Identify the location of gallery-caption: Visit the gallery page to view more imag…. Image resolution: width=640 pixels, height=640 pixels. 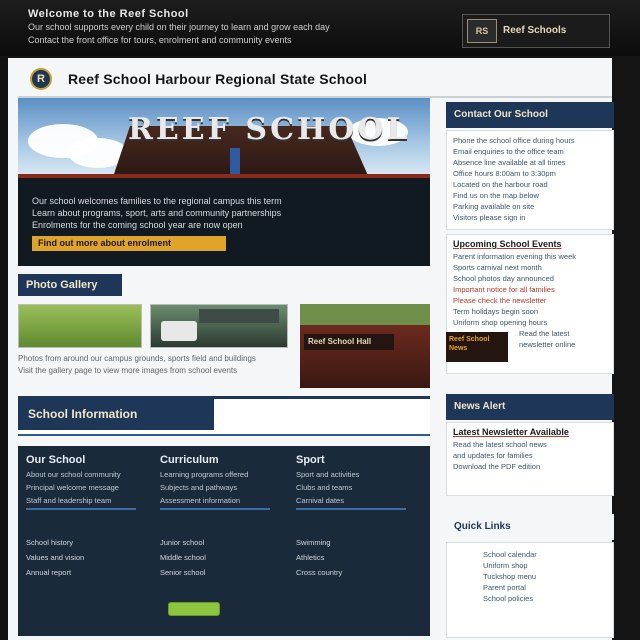
(128, 370).